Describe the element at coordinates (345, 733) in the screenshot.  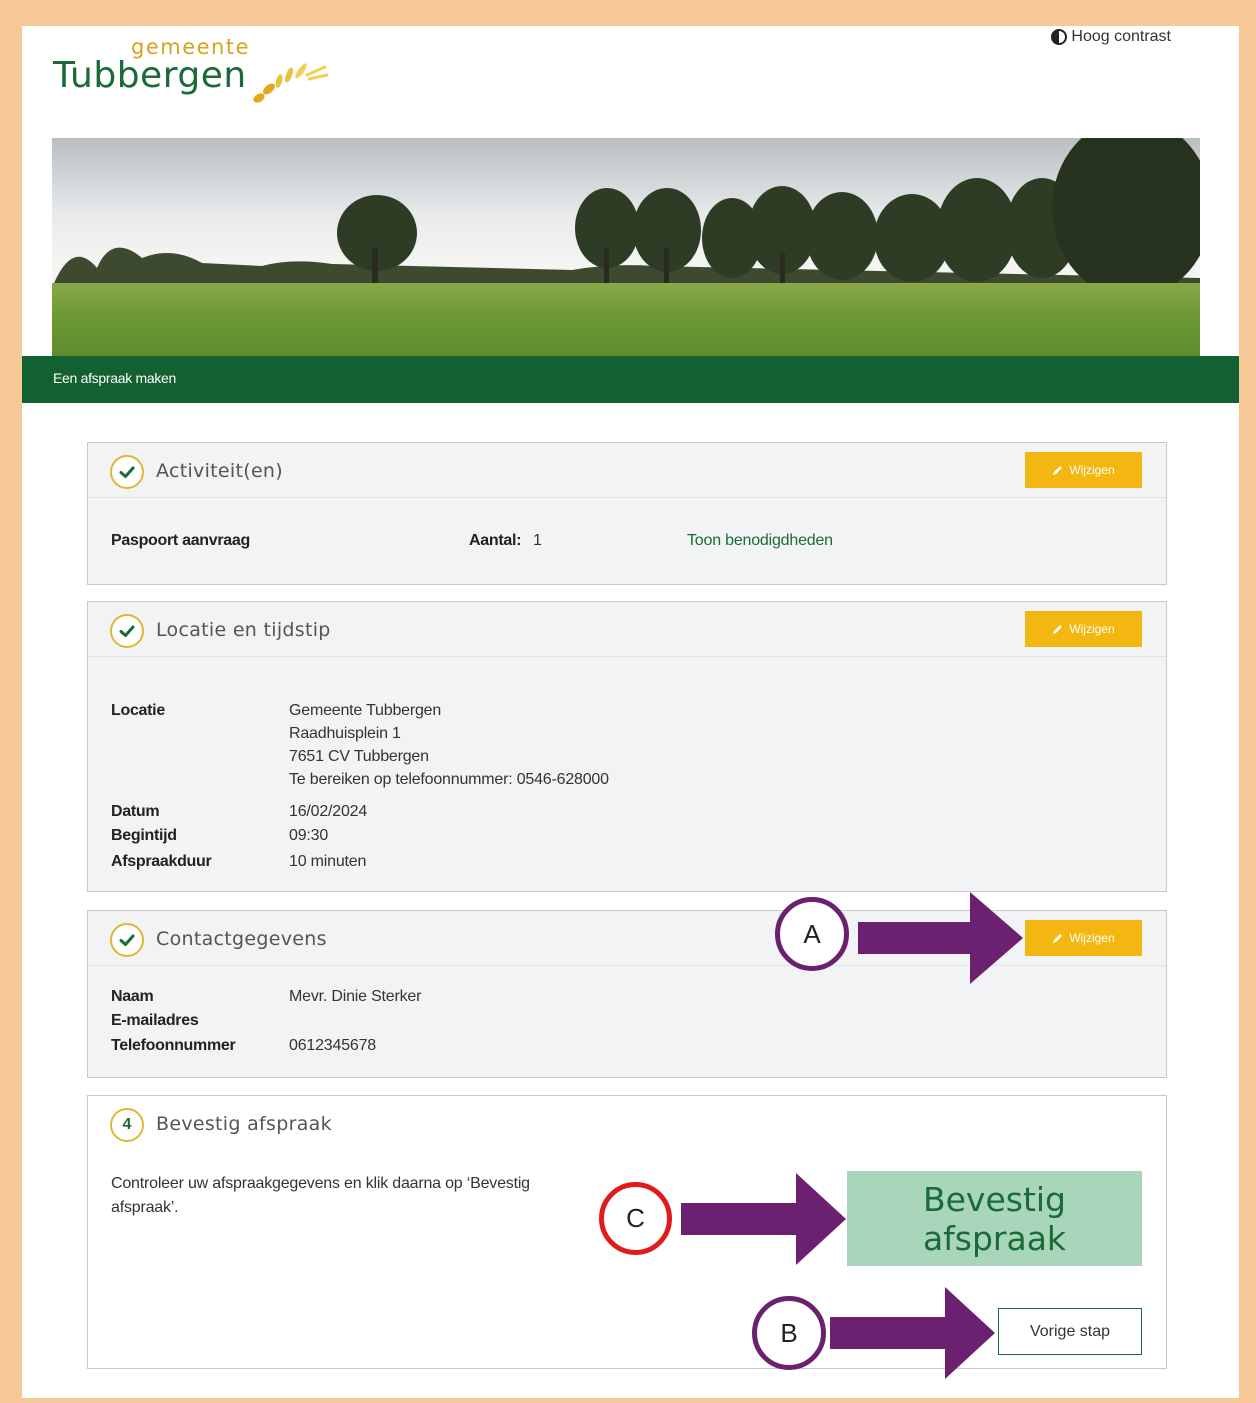
I see `location-line: Raadhuisplein 1` at that location.